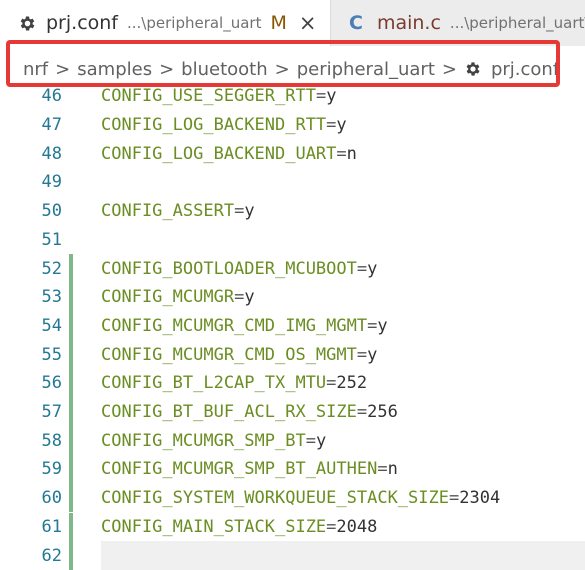 This screenshot has height=570, width=585. Describe the element at coordinates (229, 154) in the screenshot. I see `code-text: CONFIG_LOG_BACKEND_UART=n` at that location.